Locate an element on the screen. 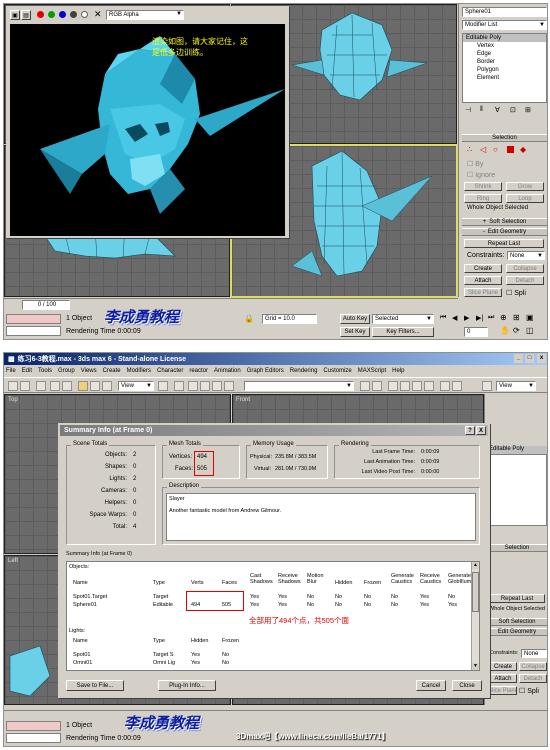  slice-plane-bottom-button: Slice Plane is located at coordinates (503, 690).